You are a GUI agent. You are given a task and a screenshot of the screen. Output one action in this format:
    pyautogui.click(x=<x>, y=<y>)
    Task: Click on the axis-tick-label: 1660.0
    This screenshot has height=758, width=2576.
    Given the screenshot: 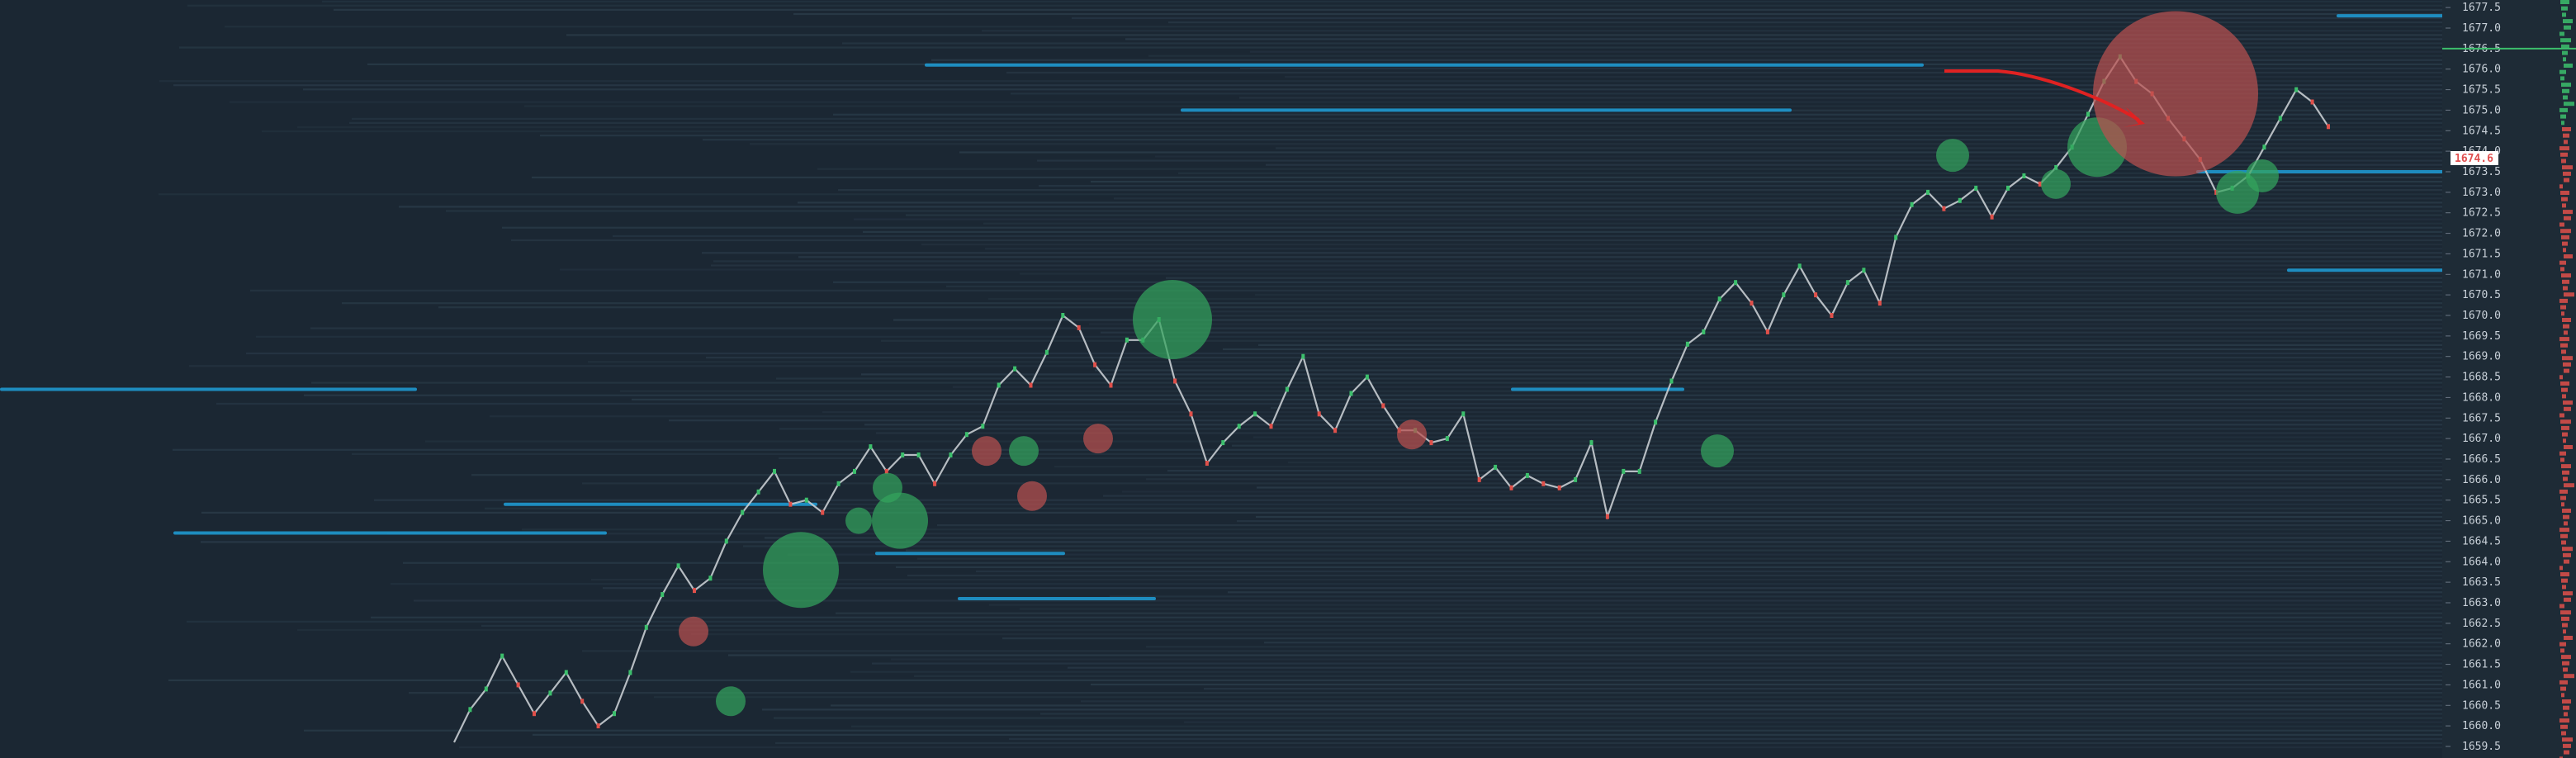 What is the action you would take?
    pyautogui.click(x=2481, y=726)
    